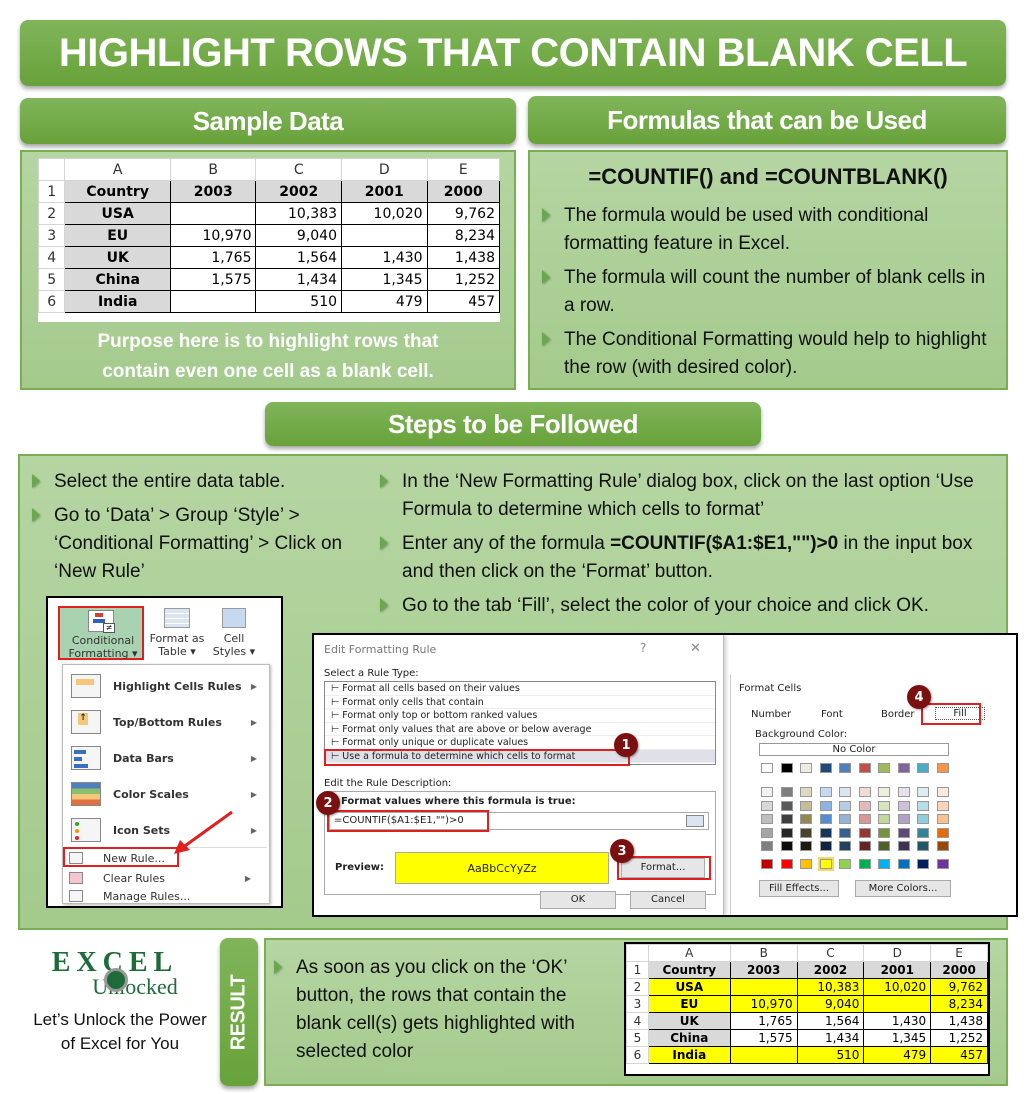 The image size is (1026, 1094). Describe the element at coordinates (897, 953) in the screenshot. I see `column-header: D` at that location.